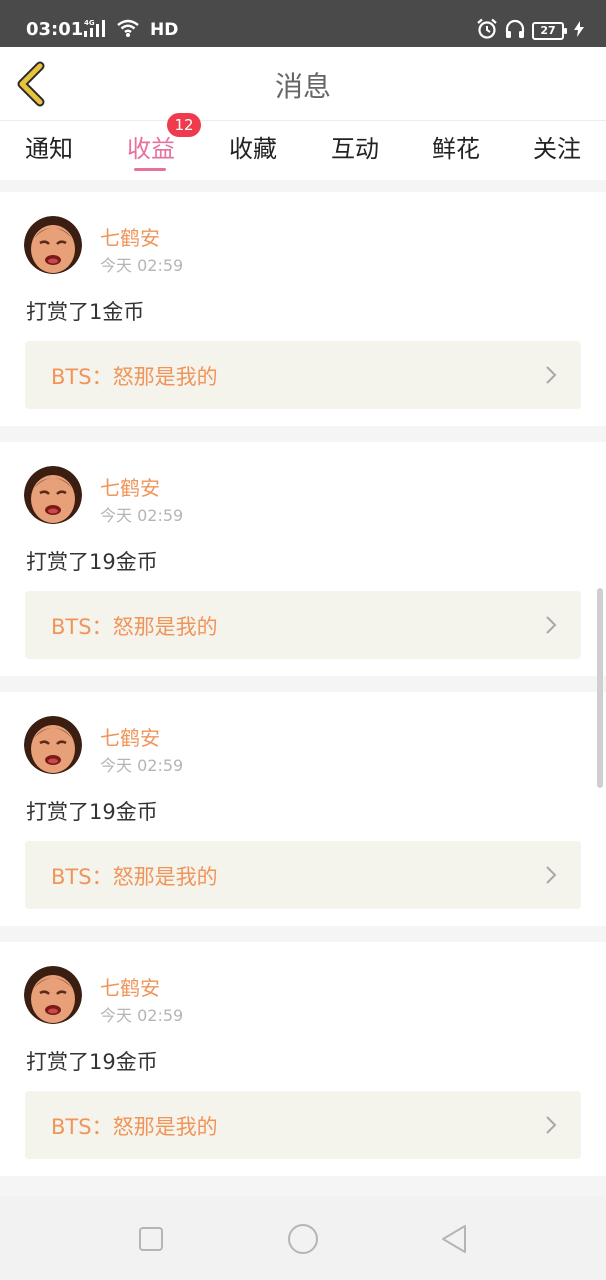 The image size is (606, 1280). Describe the element at coordinates (579, 31) in the screenshot. I see `charging-icon` at that location.